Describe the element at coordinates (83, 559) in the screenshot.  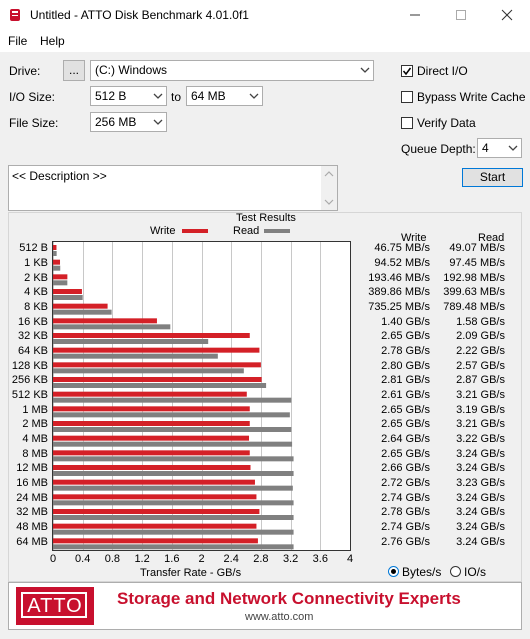
I see `x-tick-label: 0.4` at that location.